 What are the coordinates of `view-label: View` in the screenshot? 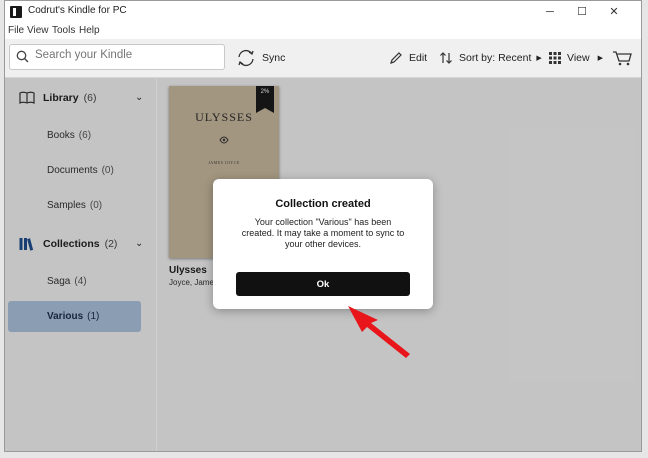 It's located at (578, 58).